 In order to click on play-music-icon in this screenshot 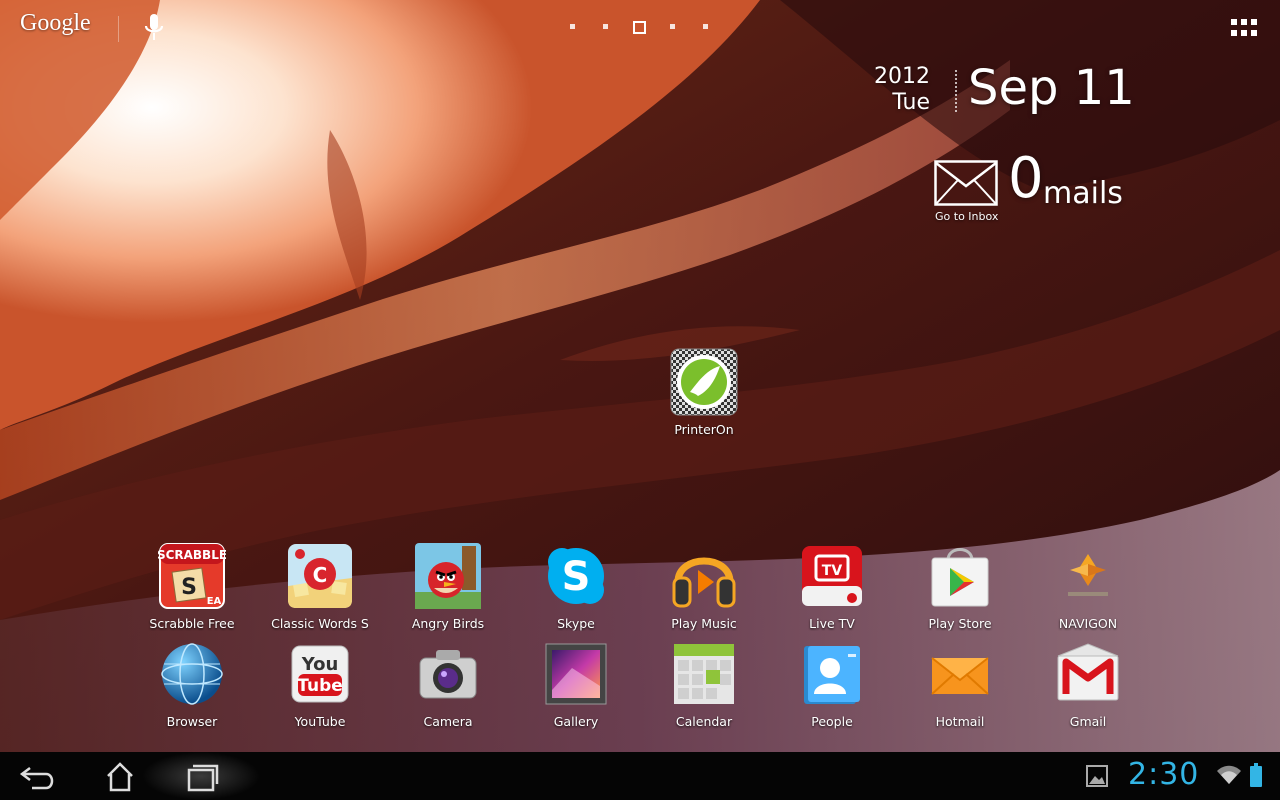, I will do `click(704, 576)`.